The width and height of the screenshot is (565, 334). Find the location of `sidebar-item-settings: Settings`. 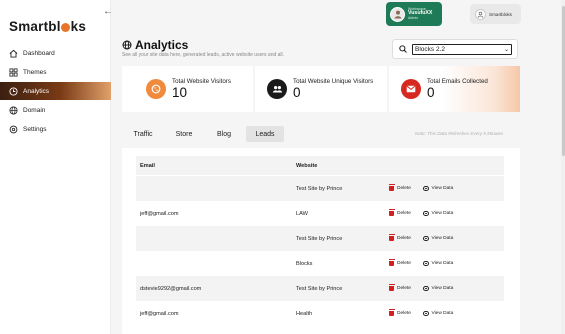

sidebar-item-settings: Settings is located at coordinates (55, 129).